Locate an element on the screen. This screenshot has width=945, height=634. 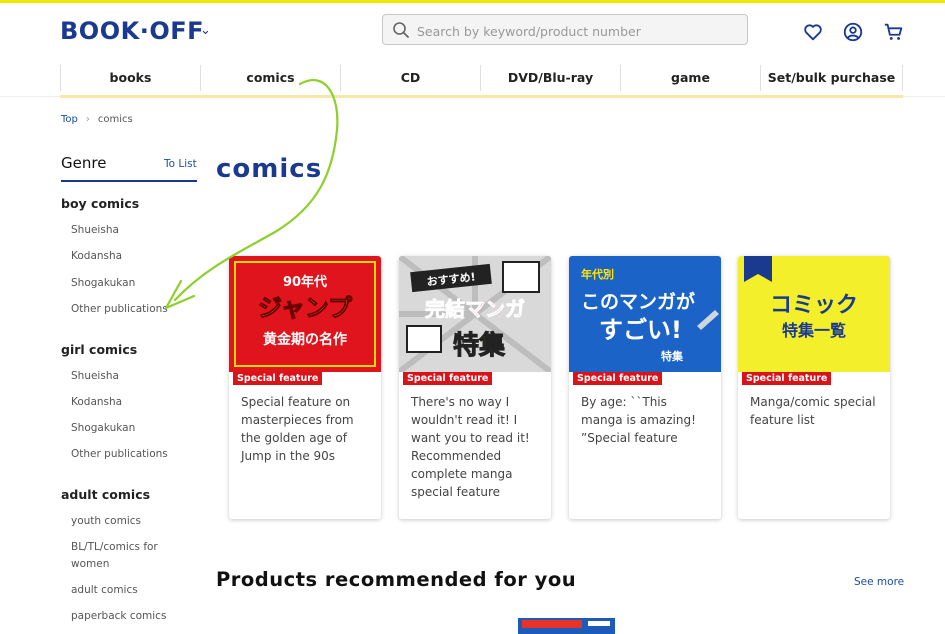
chevron-down-icon: ⌄ is located at coordinates (205, 30).